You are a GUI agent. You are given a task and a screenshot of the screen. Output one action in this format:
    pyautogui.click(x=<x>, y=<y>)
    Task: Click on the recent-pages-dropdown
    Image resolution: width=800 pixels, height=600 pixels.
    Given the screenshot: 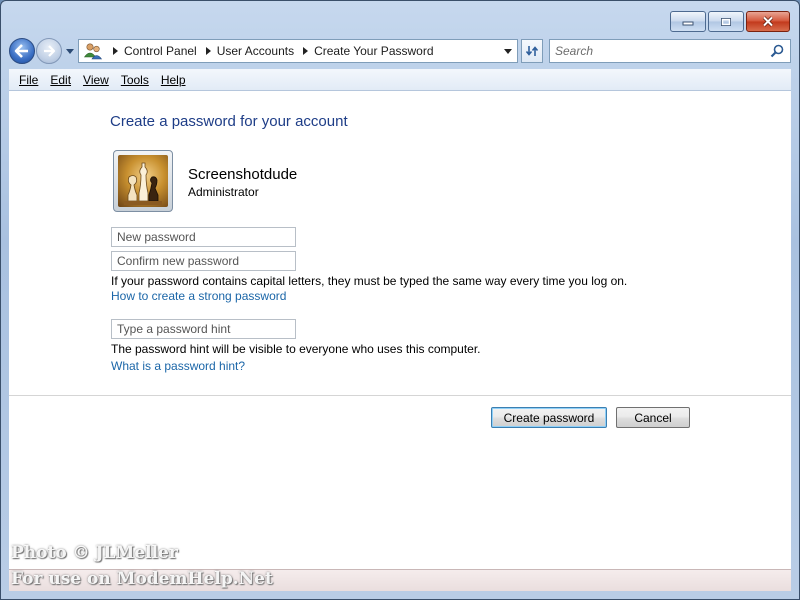 What is the action you would take?
    pyautogui.click(x=70, y=51)
    